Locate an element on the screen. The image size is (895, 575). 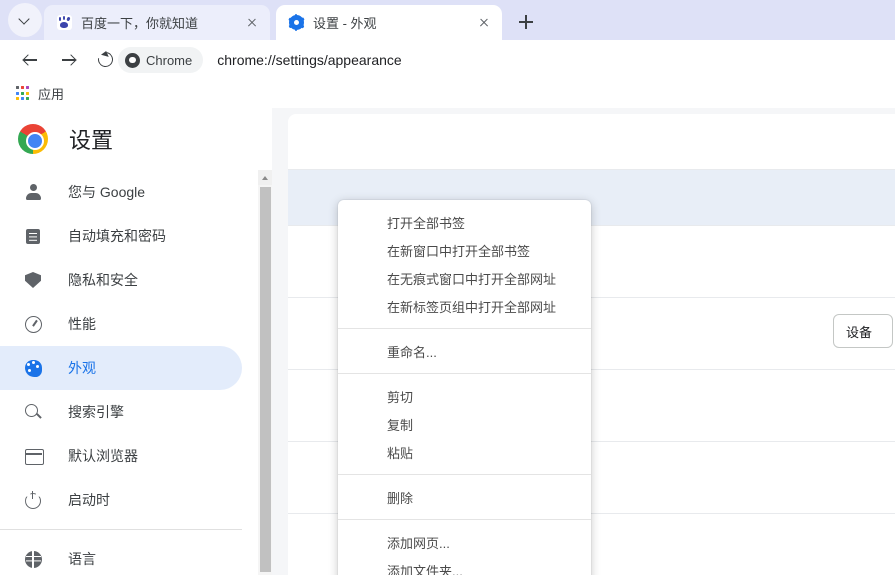
sidebar-item-label: 自动填充和密码 is located at coordinates (117, 236).